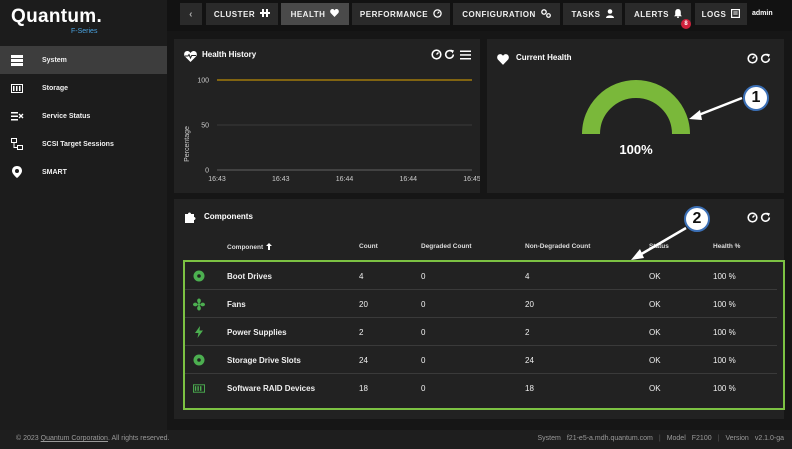  What do you see at coordinates (269, 247) in the screenshot?
I see `sort-arrow-up-icon` at bounding box center [269, 247].